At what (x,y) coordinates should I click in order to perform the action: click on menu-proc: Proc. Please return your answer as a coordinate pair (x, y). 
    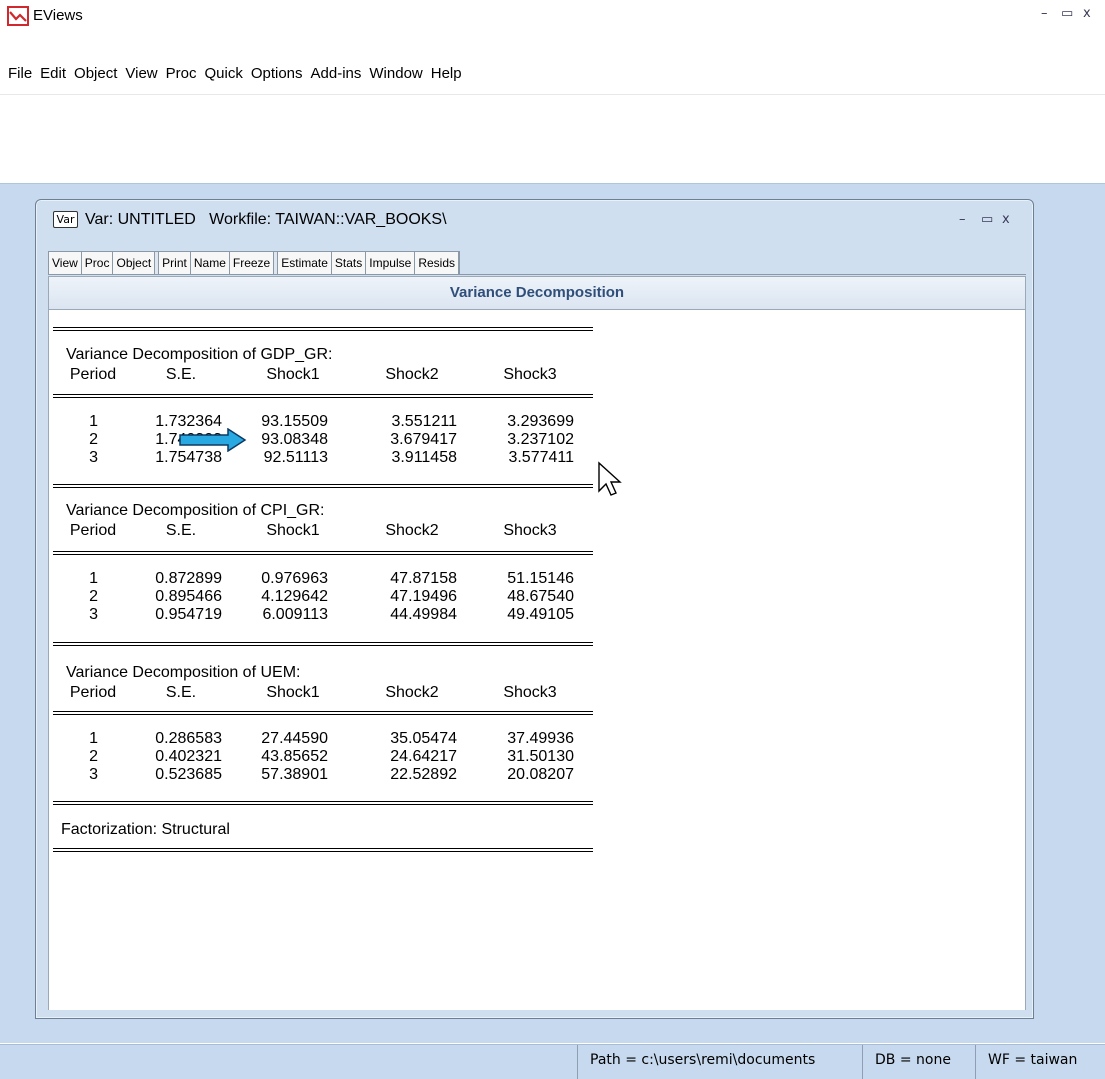
    Looking at the image, I should click on (181, 74).